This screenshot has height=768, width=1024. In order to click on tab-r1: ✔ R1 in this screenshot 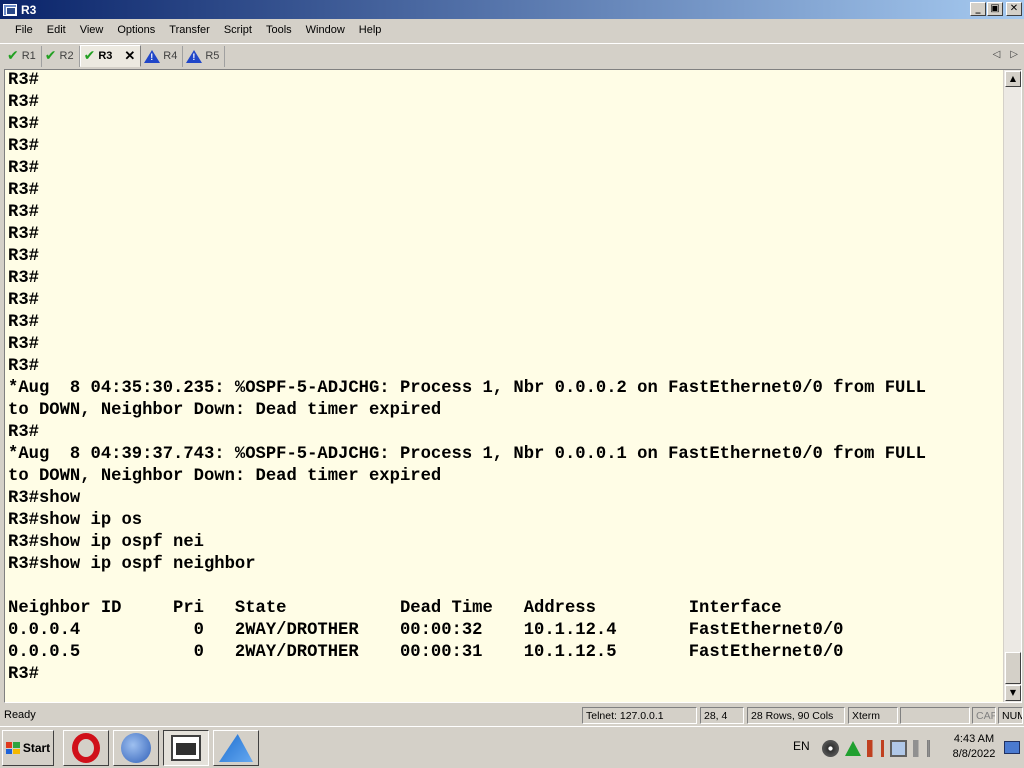, I will do `click(23, 56)`.